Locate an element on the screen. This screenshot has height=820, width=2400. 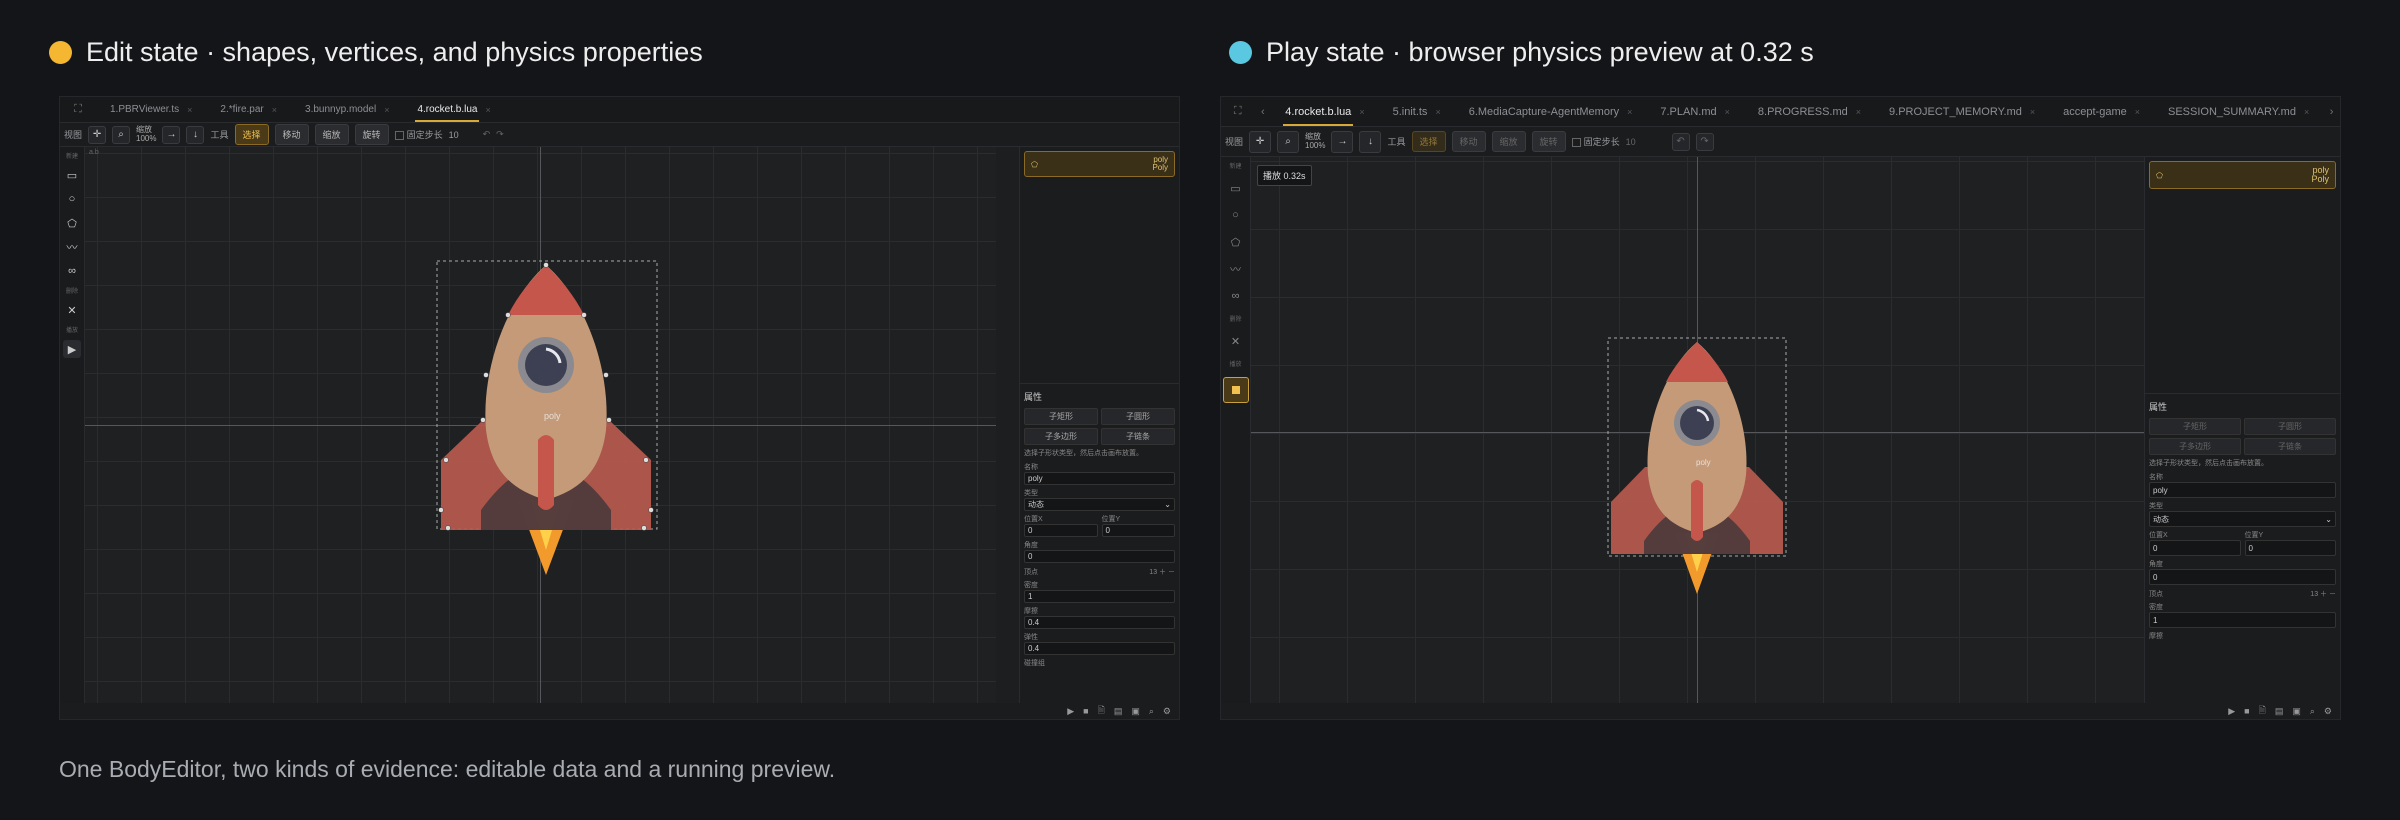
stop-icon is located at coordinates (1235, 390).